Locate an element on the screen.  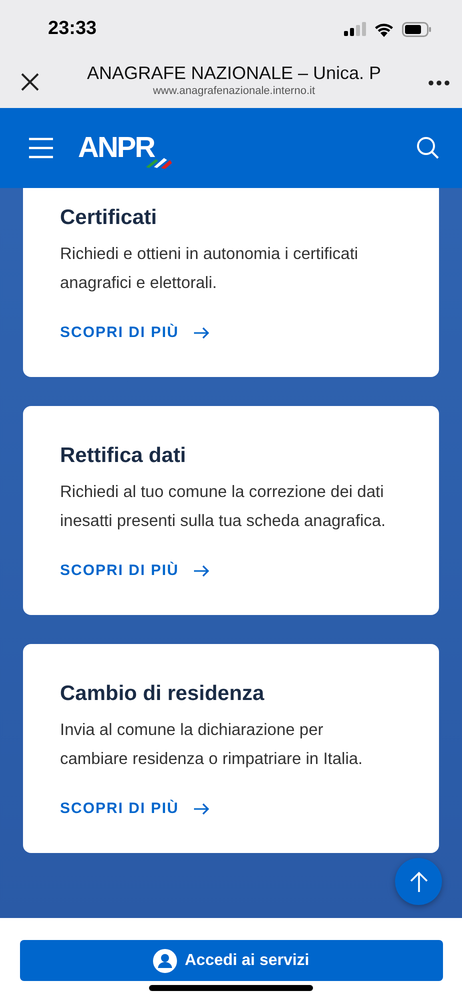
user-icon is located at coordinates (164, 960).